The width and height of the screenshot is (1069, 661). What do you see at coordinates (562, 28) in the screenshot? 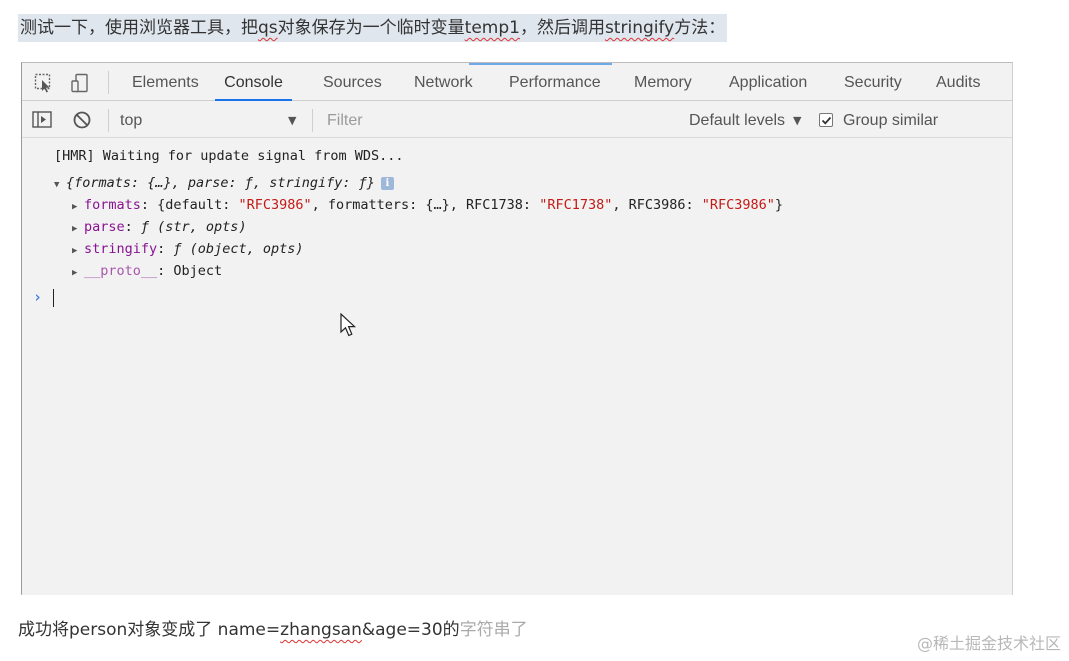
I see `intro-text-3: ，然后调用` at bounding box center [562, 28].